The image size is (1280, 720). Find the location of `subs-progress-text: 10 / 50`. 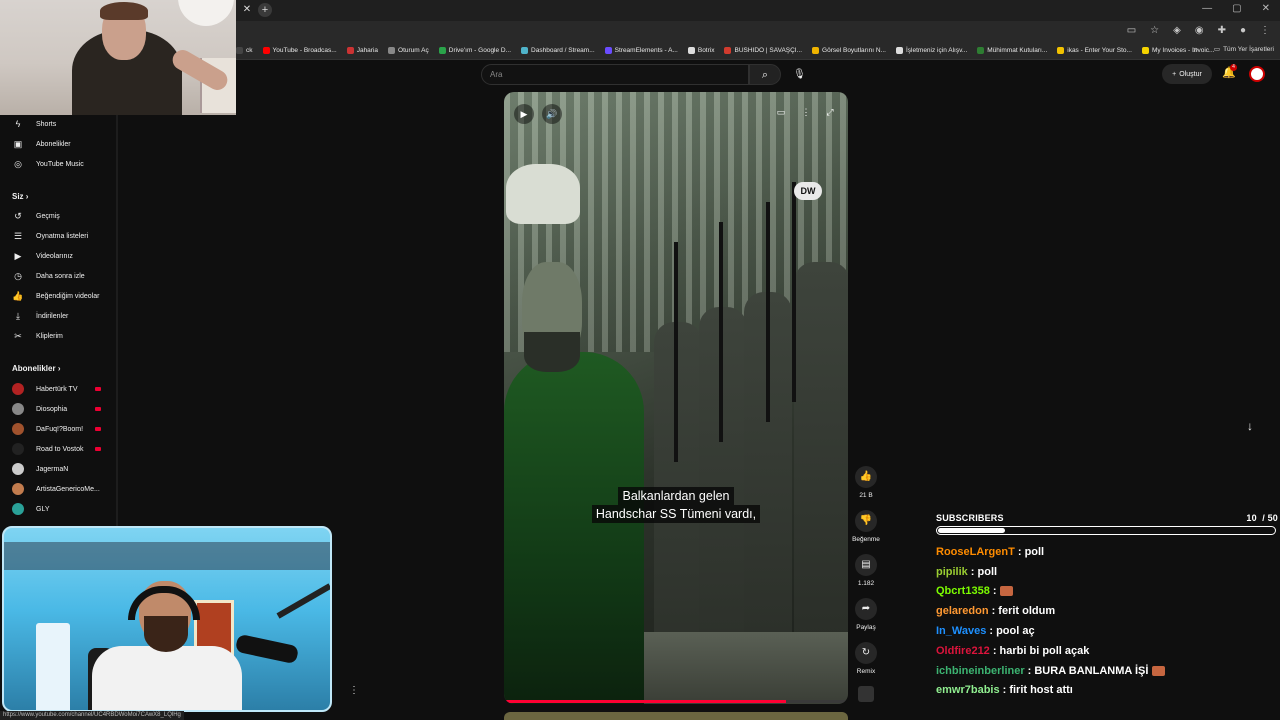

subs-progress-text: 10 / 50 is located at coordinates (1262, 518).